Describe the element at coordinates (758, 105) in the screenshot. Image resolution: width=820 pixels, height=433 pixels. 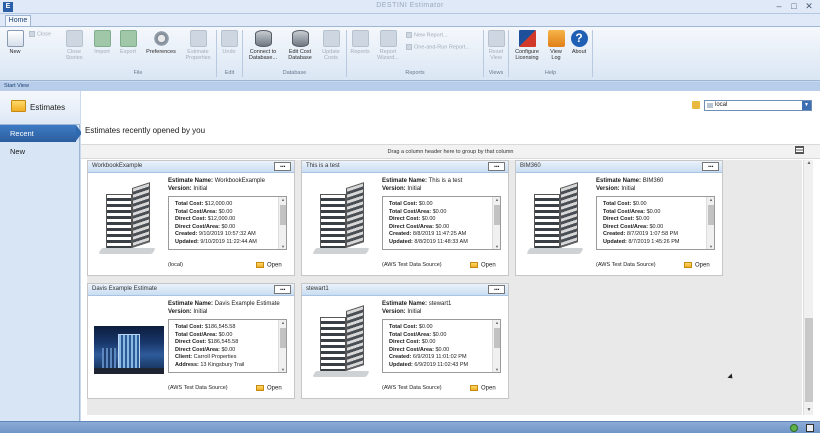
I see `location-select: local ▼` at that location.